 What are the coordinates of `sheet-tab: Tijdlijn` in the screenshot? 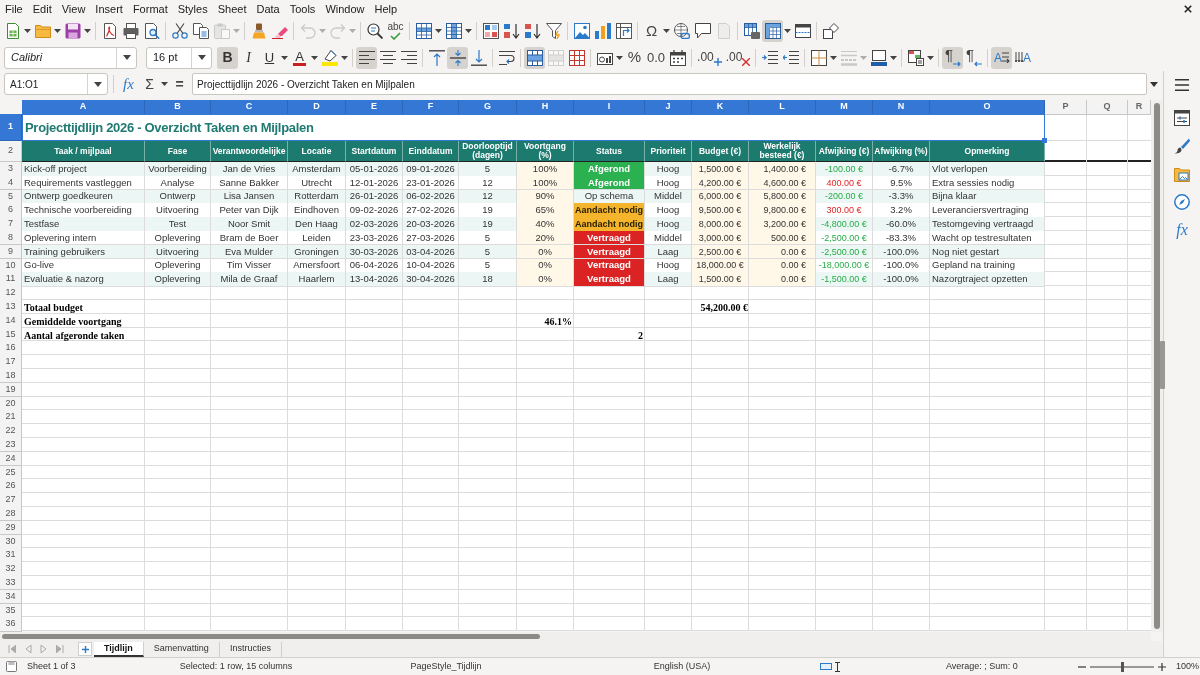 It's located at (119, 649).